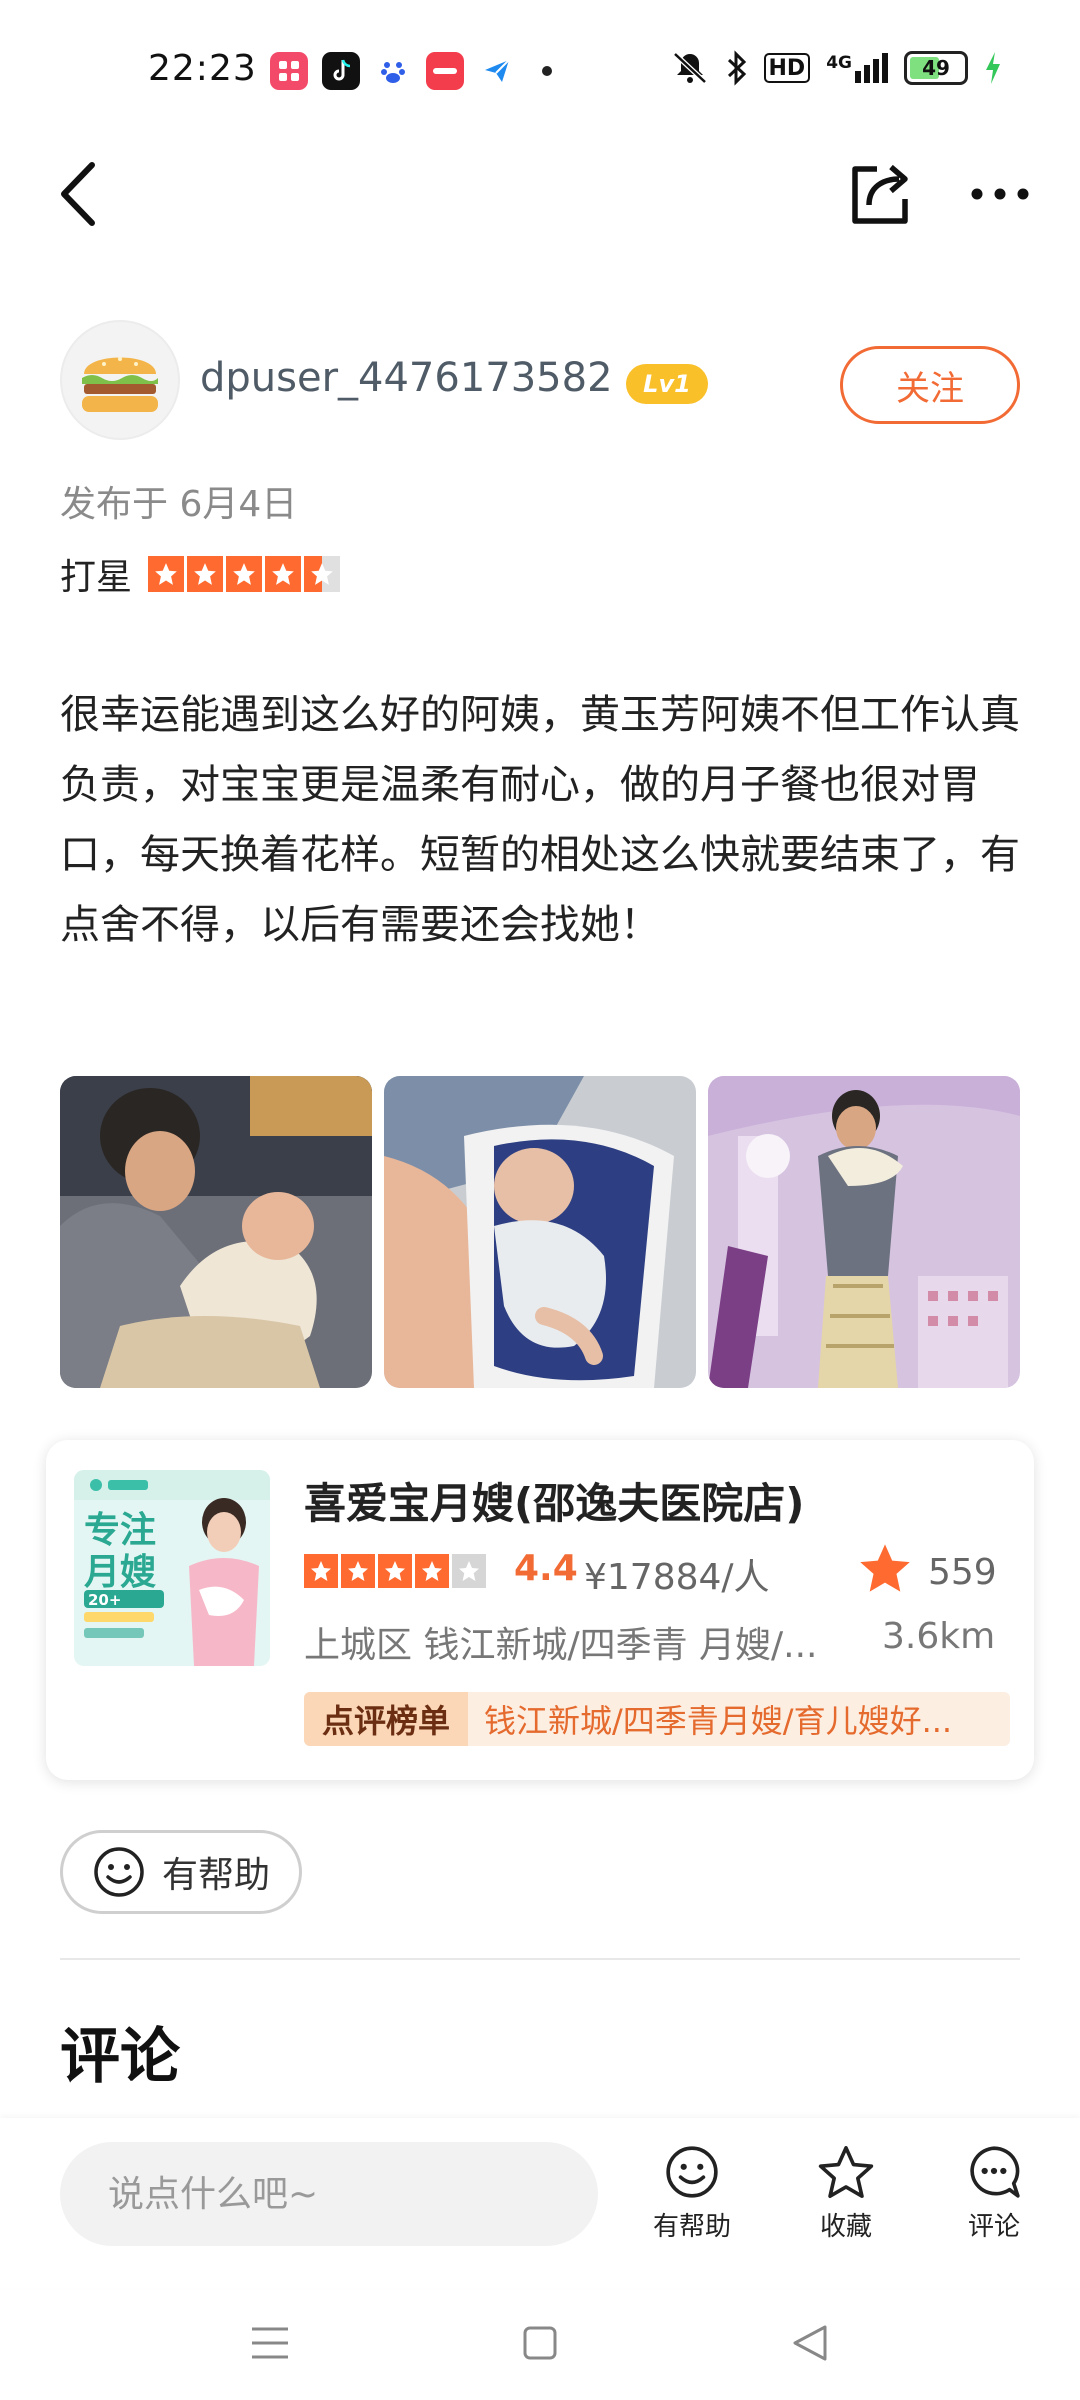 Image resolution: width=1080 pixels, height=2400 pixels. I want to click on nav-back-button, so click(810, 2343).